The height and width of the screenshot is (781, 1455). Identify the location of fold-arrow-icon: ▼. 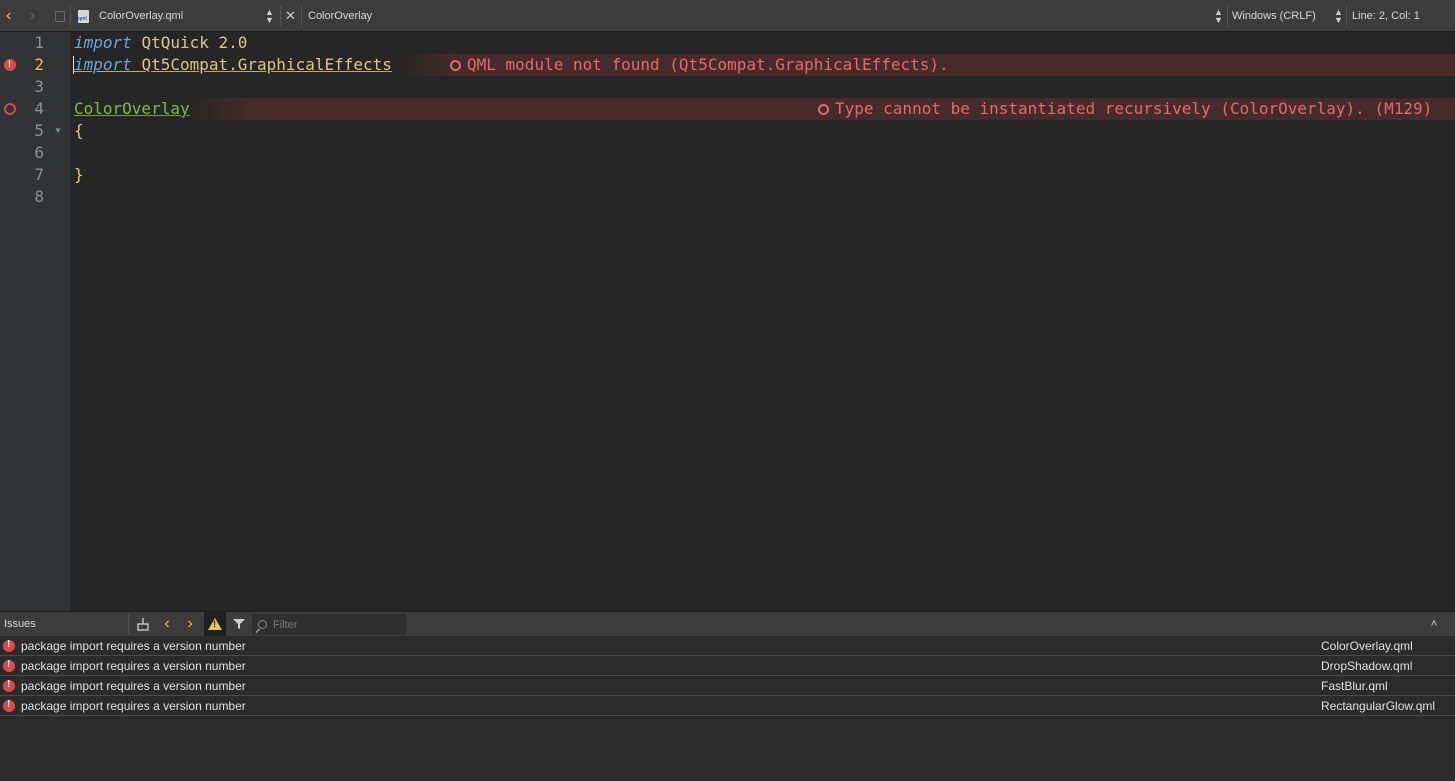
(58, 130).